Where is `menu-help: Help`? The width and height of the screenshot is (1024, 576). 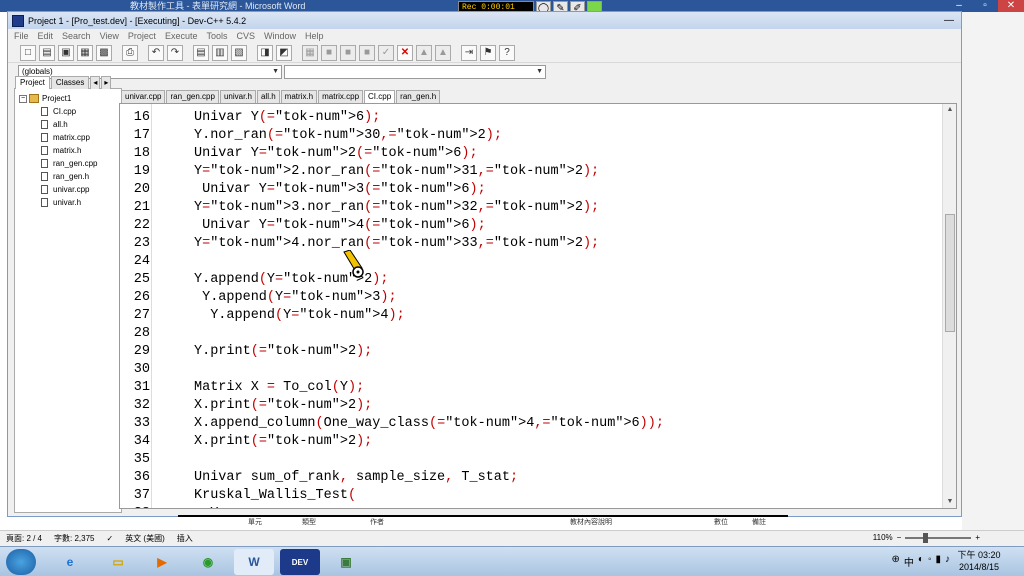
menu-help: Help is located at coordinates (314, 36).